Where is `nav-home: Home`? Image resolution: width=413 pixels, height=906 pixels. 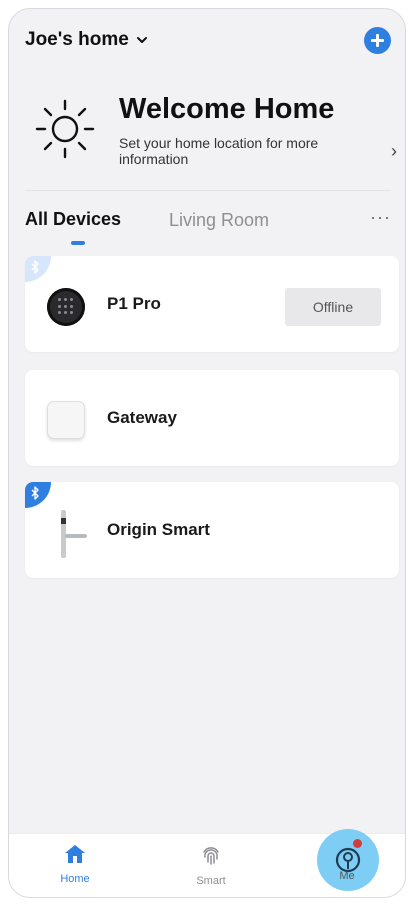
nav-home: Home is located at coordinates (75, 864).